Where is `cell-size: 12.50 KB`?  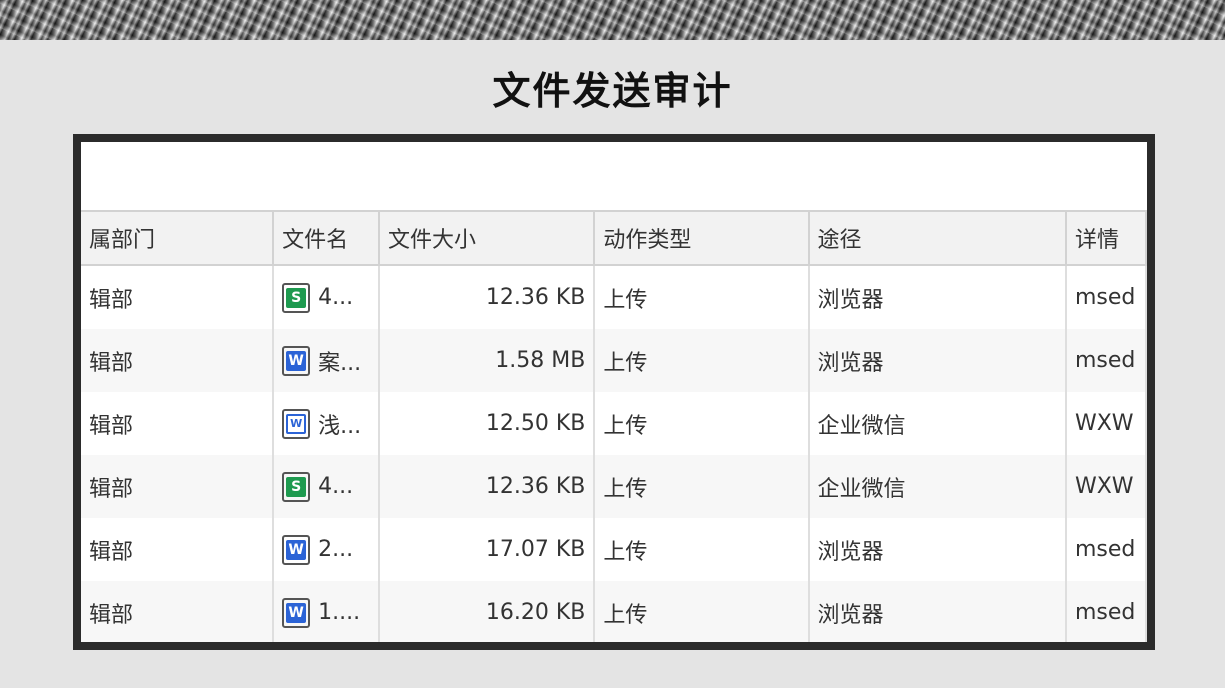
cell-size: 12.50 KB is located at coordinates (487, 423).